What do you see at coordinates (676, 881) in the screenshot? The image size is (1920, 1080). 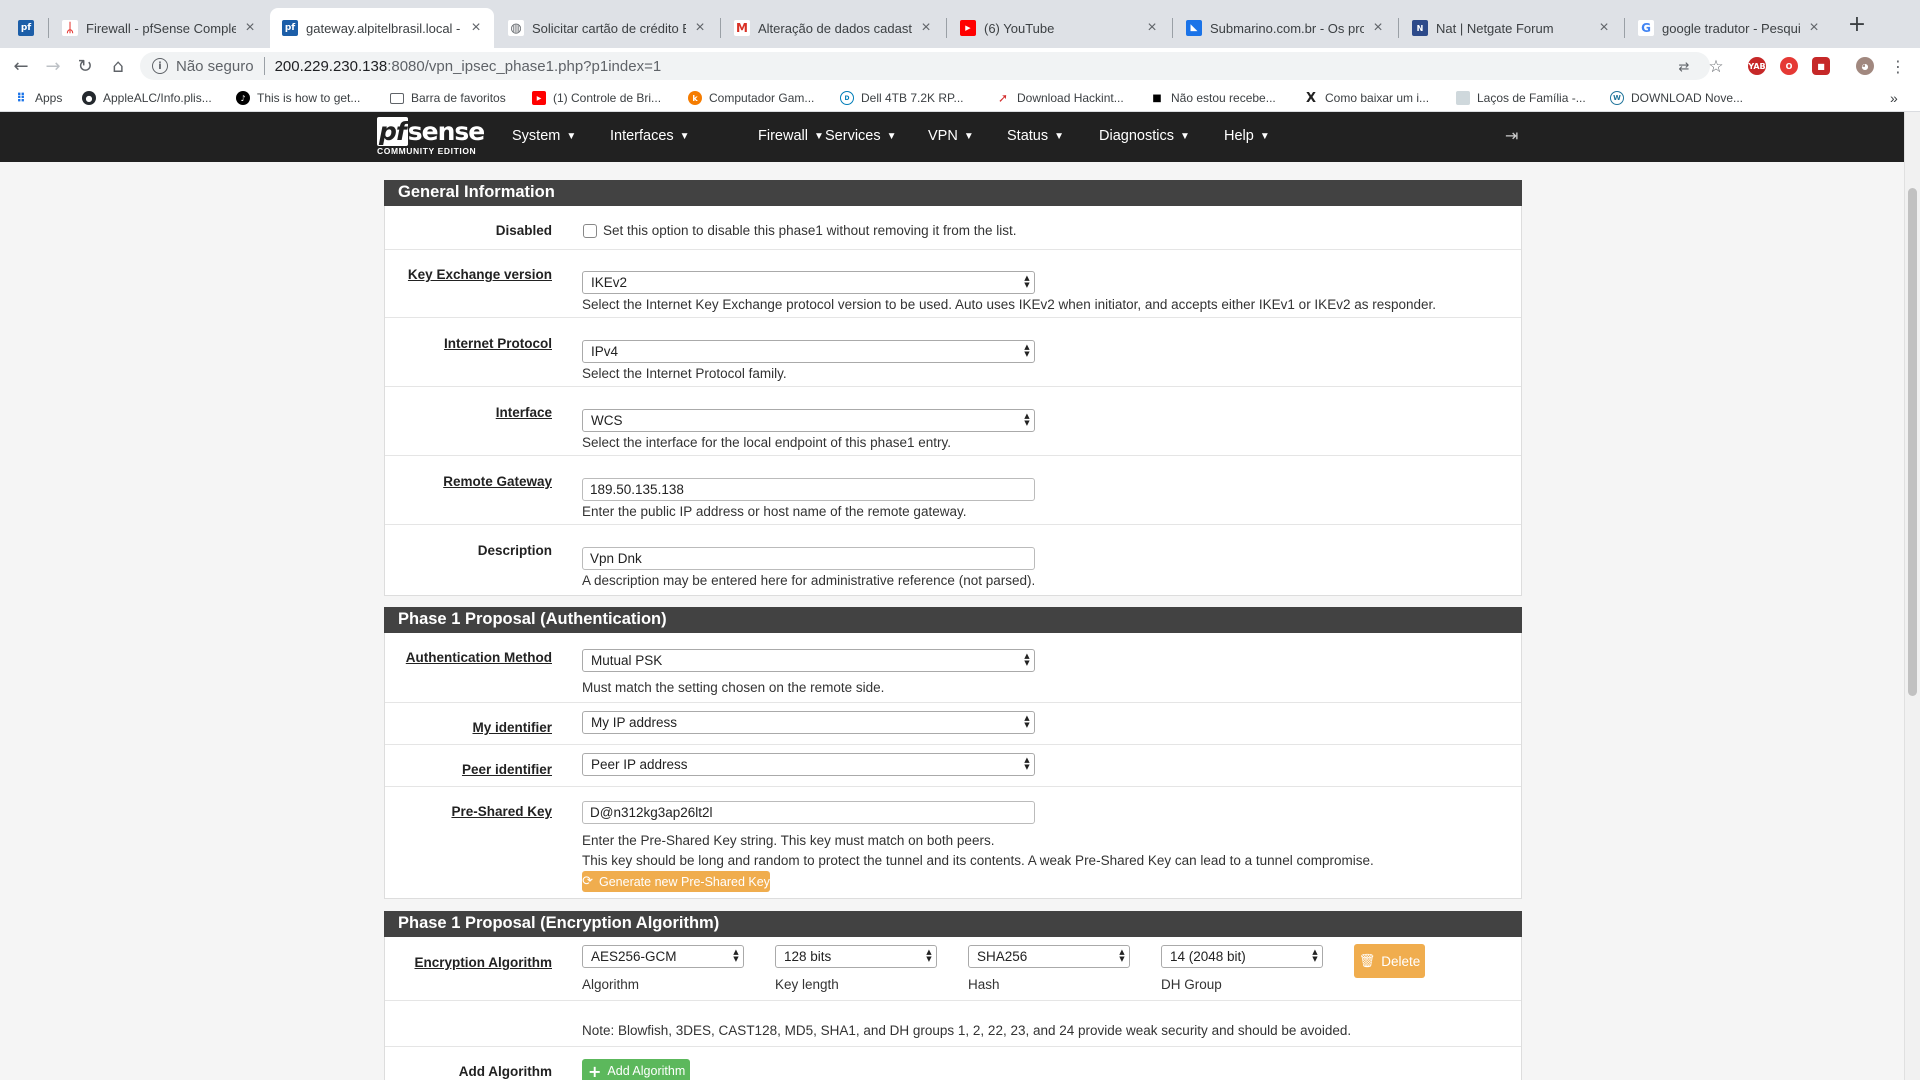 I see `generate-psk-button: ⟳ Generate new Pre-Shared Key` at bounding box center [676, 881].